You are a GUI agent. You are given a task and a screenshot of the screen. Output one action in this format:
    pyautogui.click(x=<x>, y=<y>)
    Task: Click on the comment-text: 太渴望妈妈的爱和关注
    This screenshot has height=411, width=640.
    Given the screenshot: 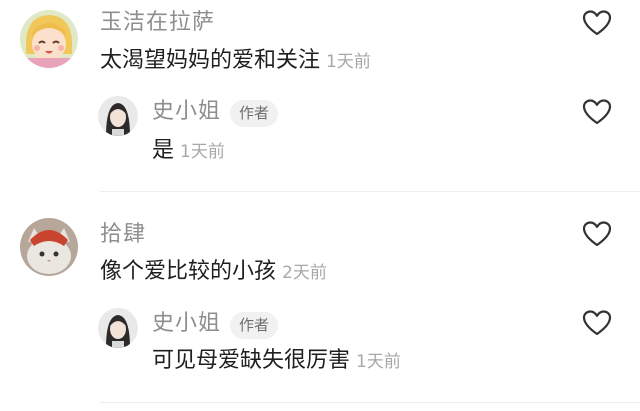 What is the action you would take?
    pyautogui.click(x=210, y=60)
    